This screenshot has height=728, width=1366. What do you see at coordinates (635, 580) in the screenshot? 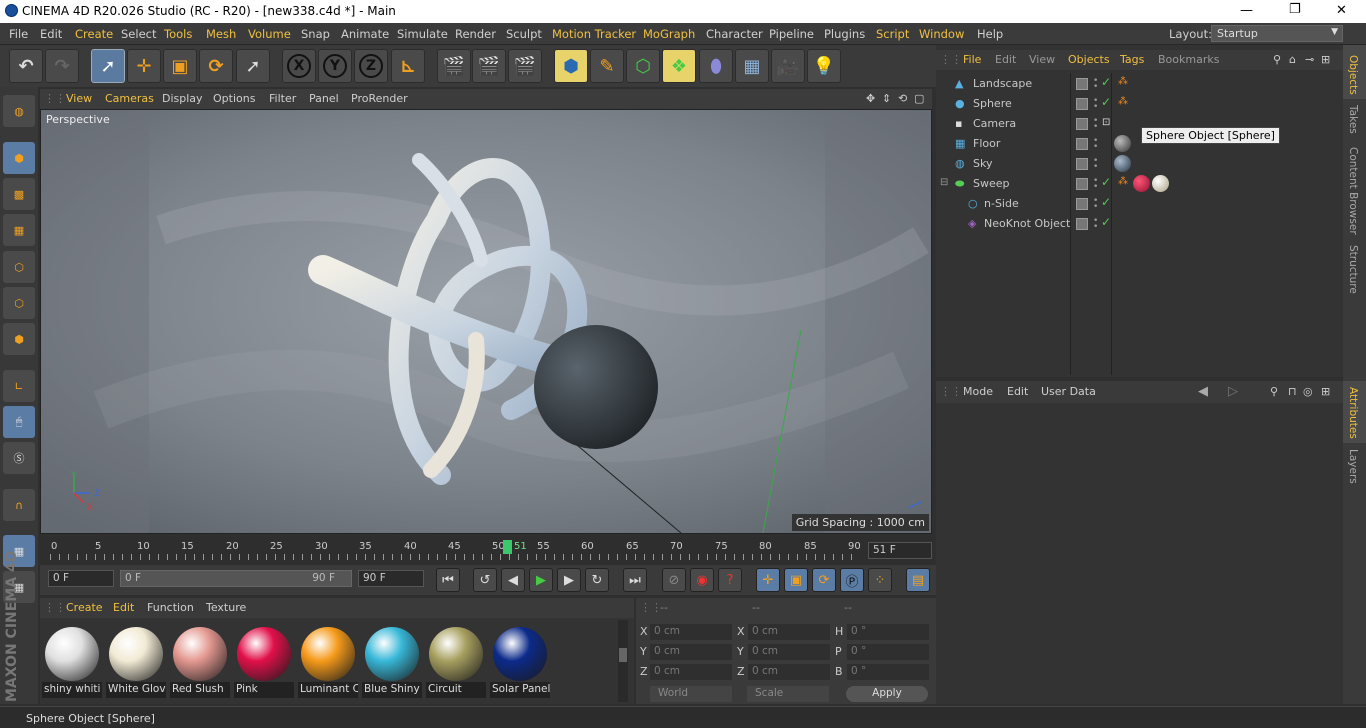
I see `go-to-end-button: ⏭` at bounding box center [635, 580].